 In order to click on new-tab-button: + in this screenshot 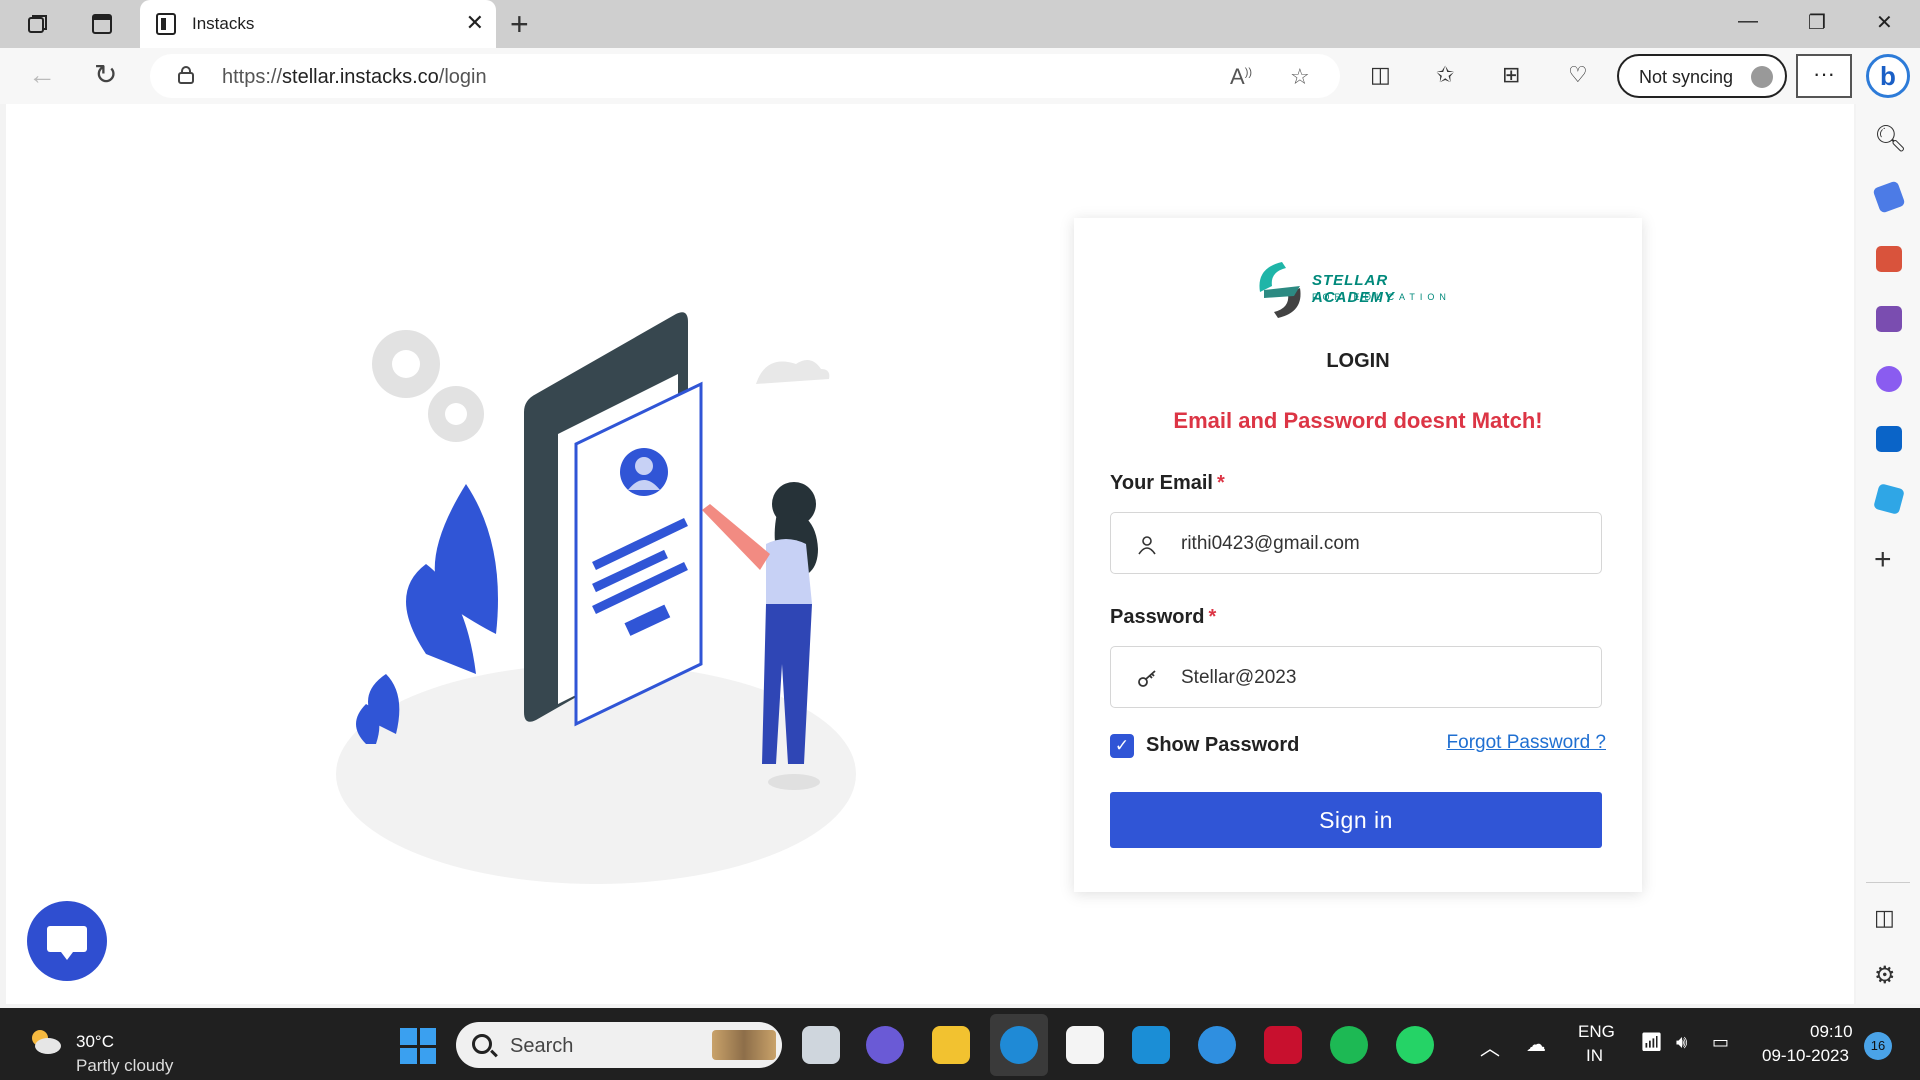, I will do `click(519, 24)`.